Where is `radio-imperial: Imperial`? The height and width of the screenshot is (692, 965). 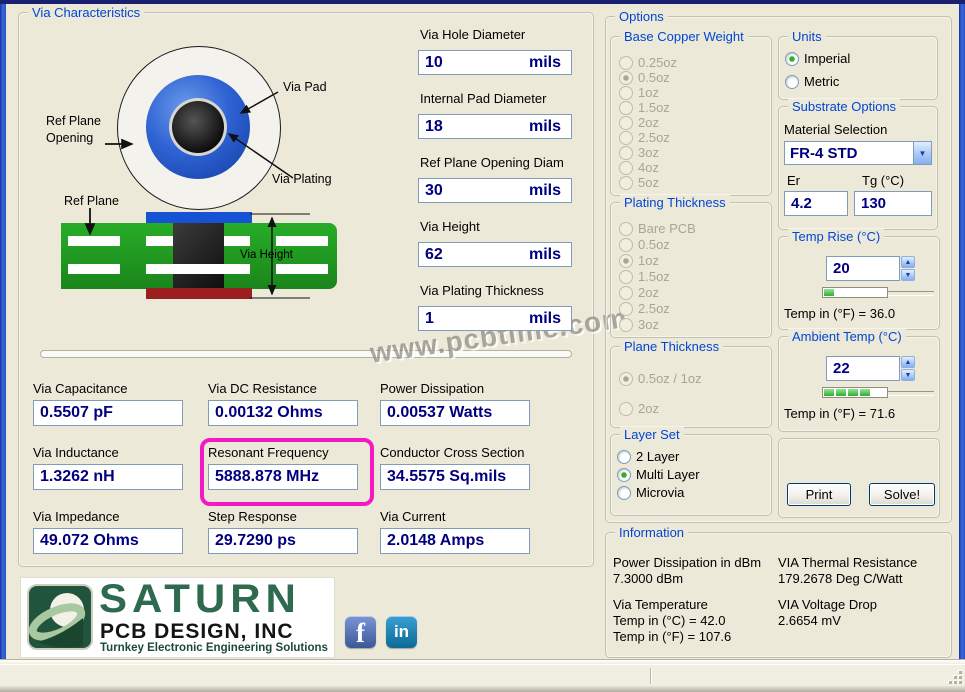 radio-imperial: Imperial is located at coordinates (817, 58).